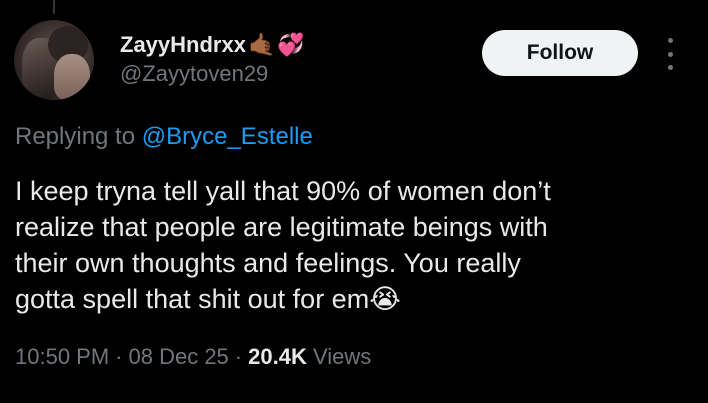 The height and width of the screenshot is (403, 708). Describe the element at coordinates (212, 74) in the screenshot. I see `user-handle: @Zayytoven29` at that location.